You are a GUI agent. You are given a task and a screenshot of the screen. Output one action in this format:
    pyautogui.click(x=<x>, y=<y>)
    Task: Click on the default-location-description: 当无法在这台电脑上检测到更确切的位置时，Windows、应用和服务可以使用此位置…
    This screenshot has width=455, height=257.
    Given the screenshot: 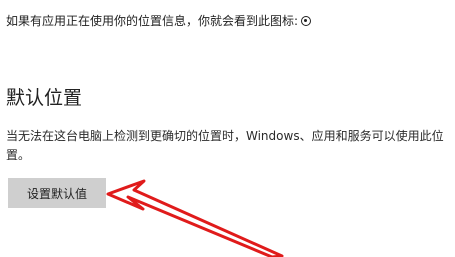 What is the action you would take?
    pyautogui.click(x=225, y=145)
    